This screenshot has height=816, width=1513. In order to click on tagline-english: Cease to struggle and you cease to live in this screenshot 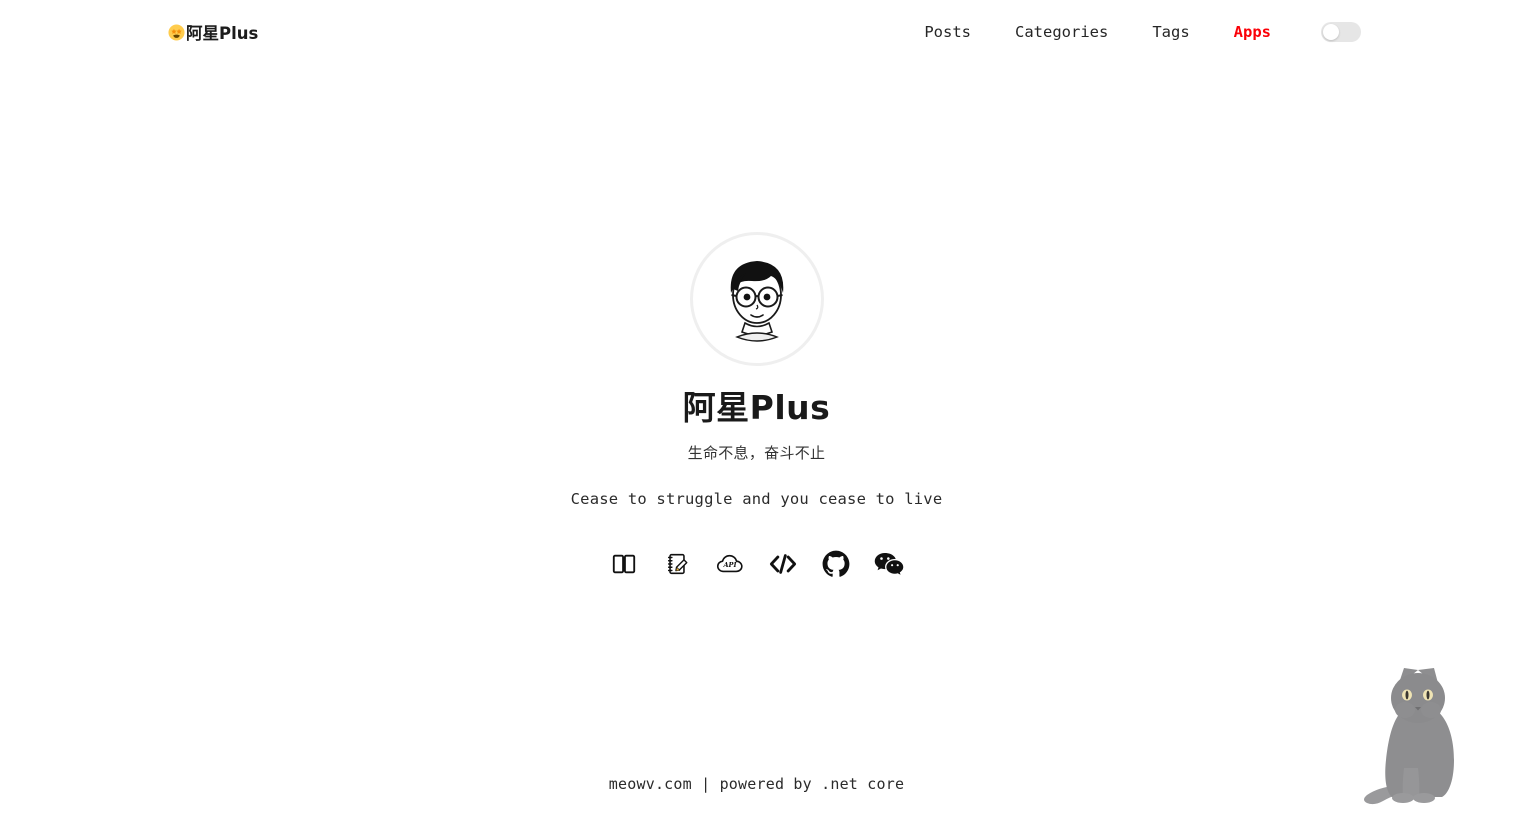, I will do `click(756, 498)`.